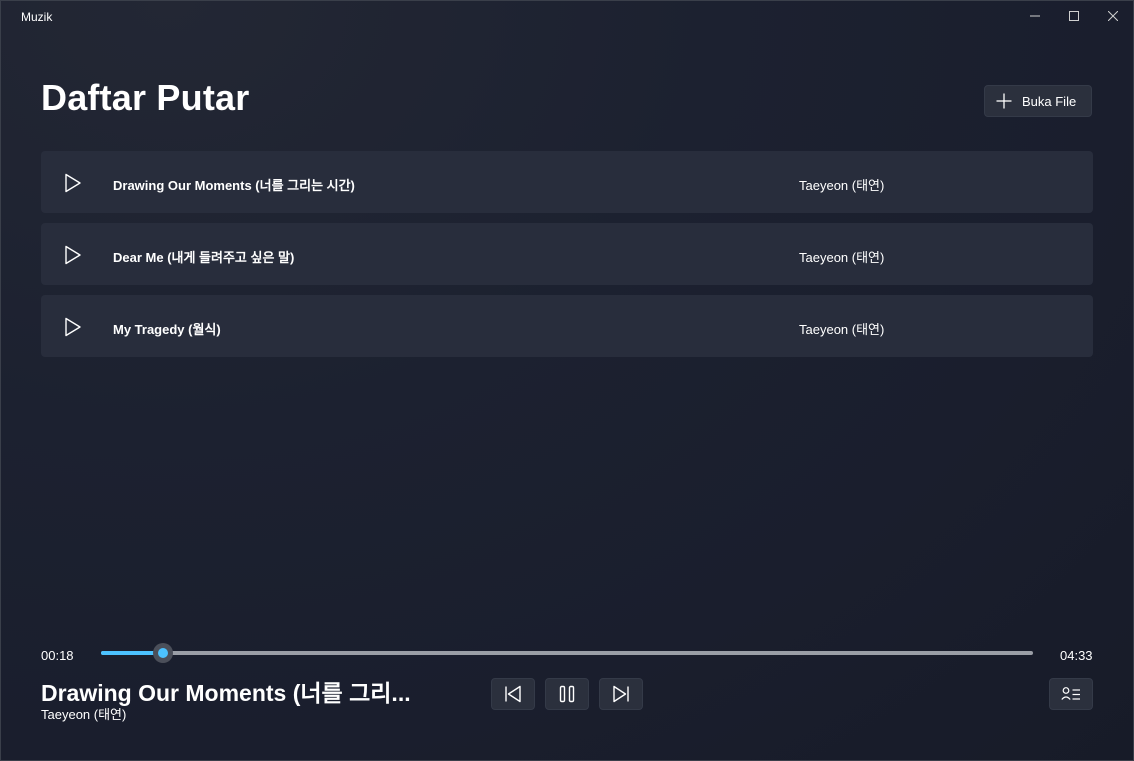 The height and width of the screenshot is (761, 1134). What do you see at coordinates (1049, 101) in the screenshot?
I see `open-file-label: Buka File` at bounding box center [1049, 101].